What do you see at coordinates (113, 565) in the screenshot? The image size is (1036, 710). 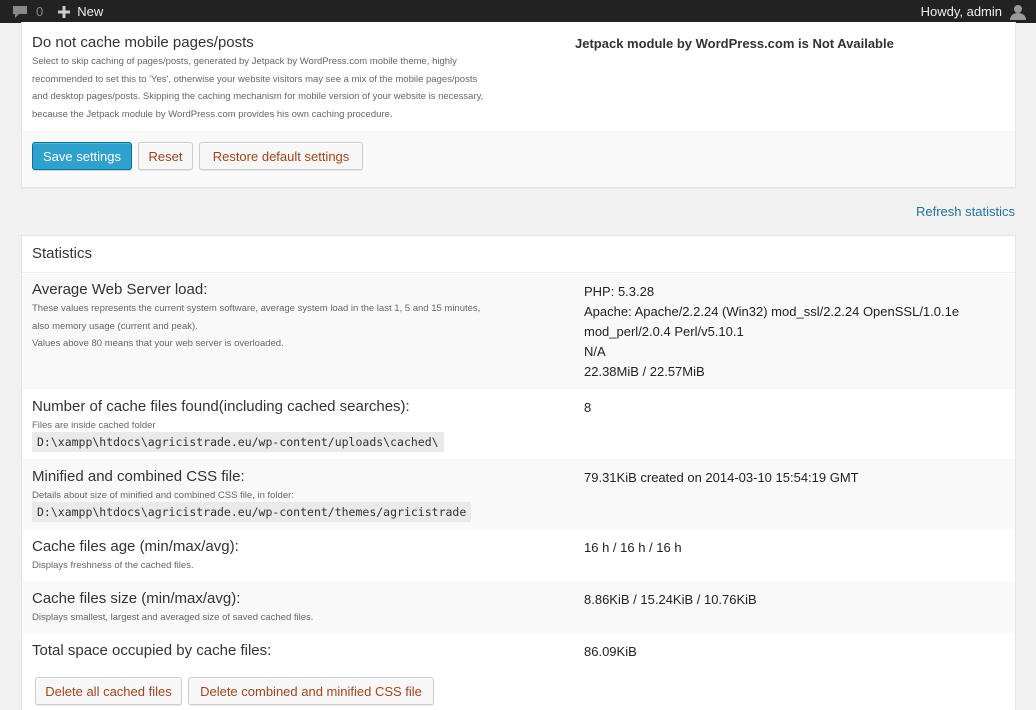 I see `cache-age-description: Displays freshness of the cached files.` at bounding box center [113, 565].